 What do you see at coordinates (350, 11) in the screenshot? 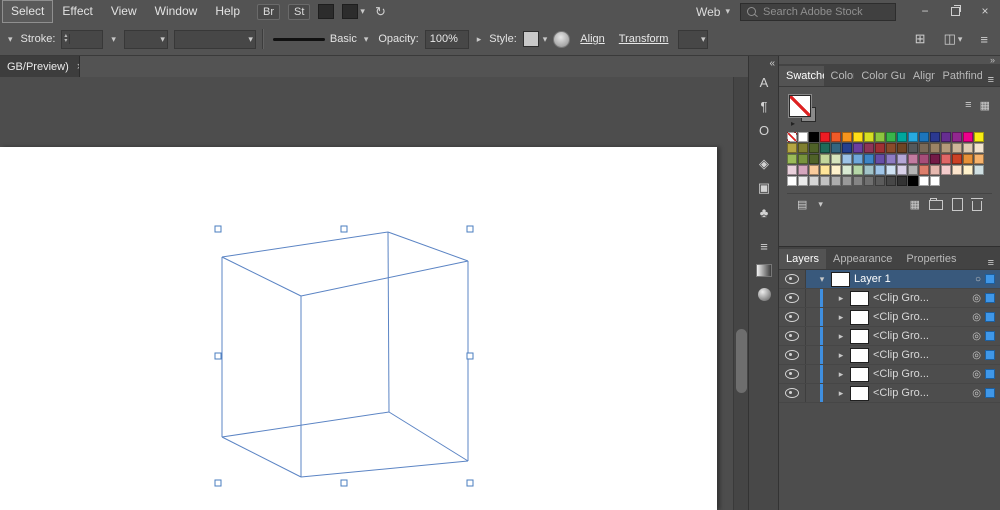
I see `arrange-documents-icon` at bounding box center [350, 11].